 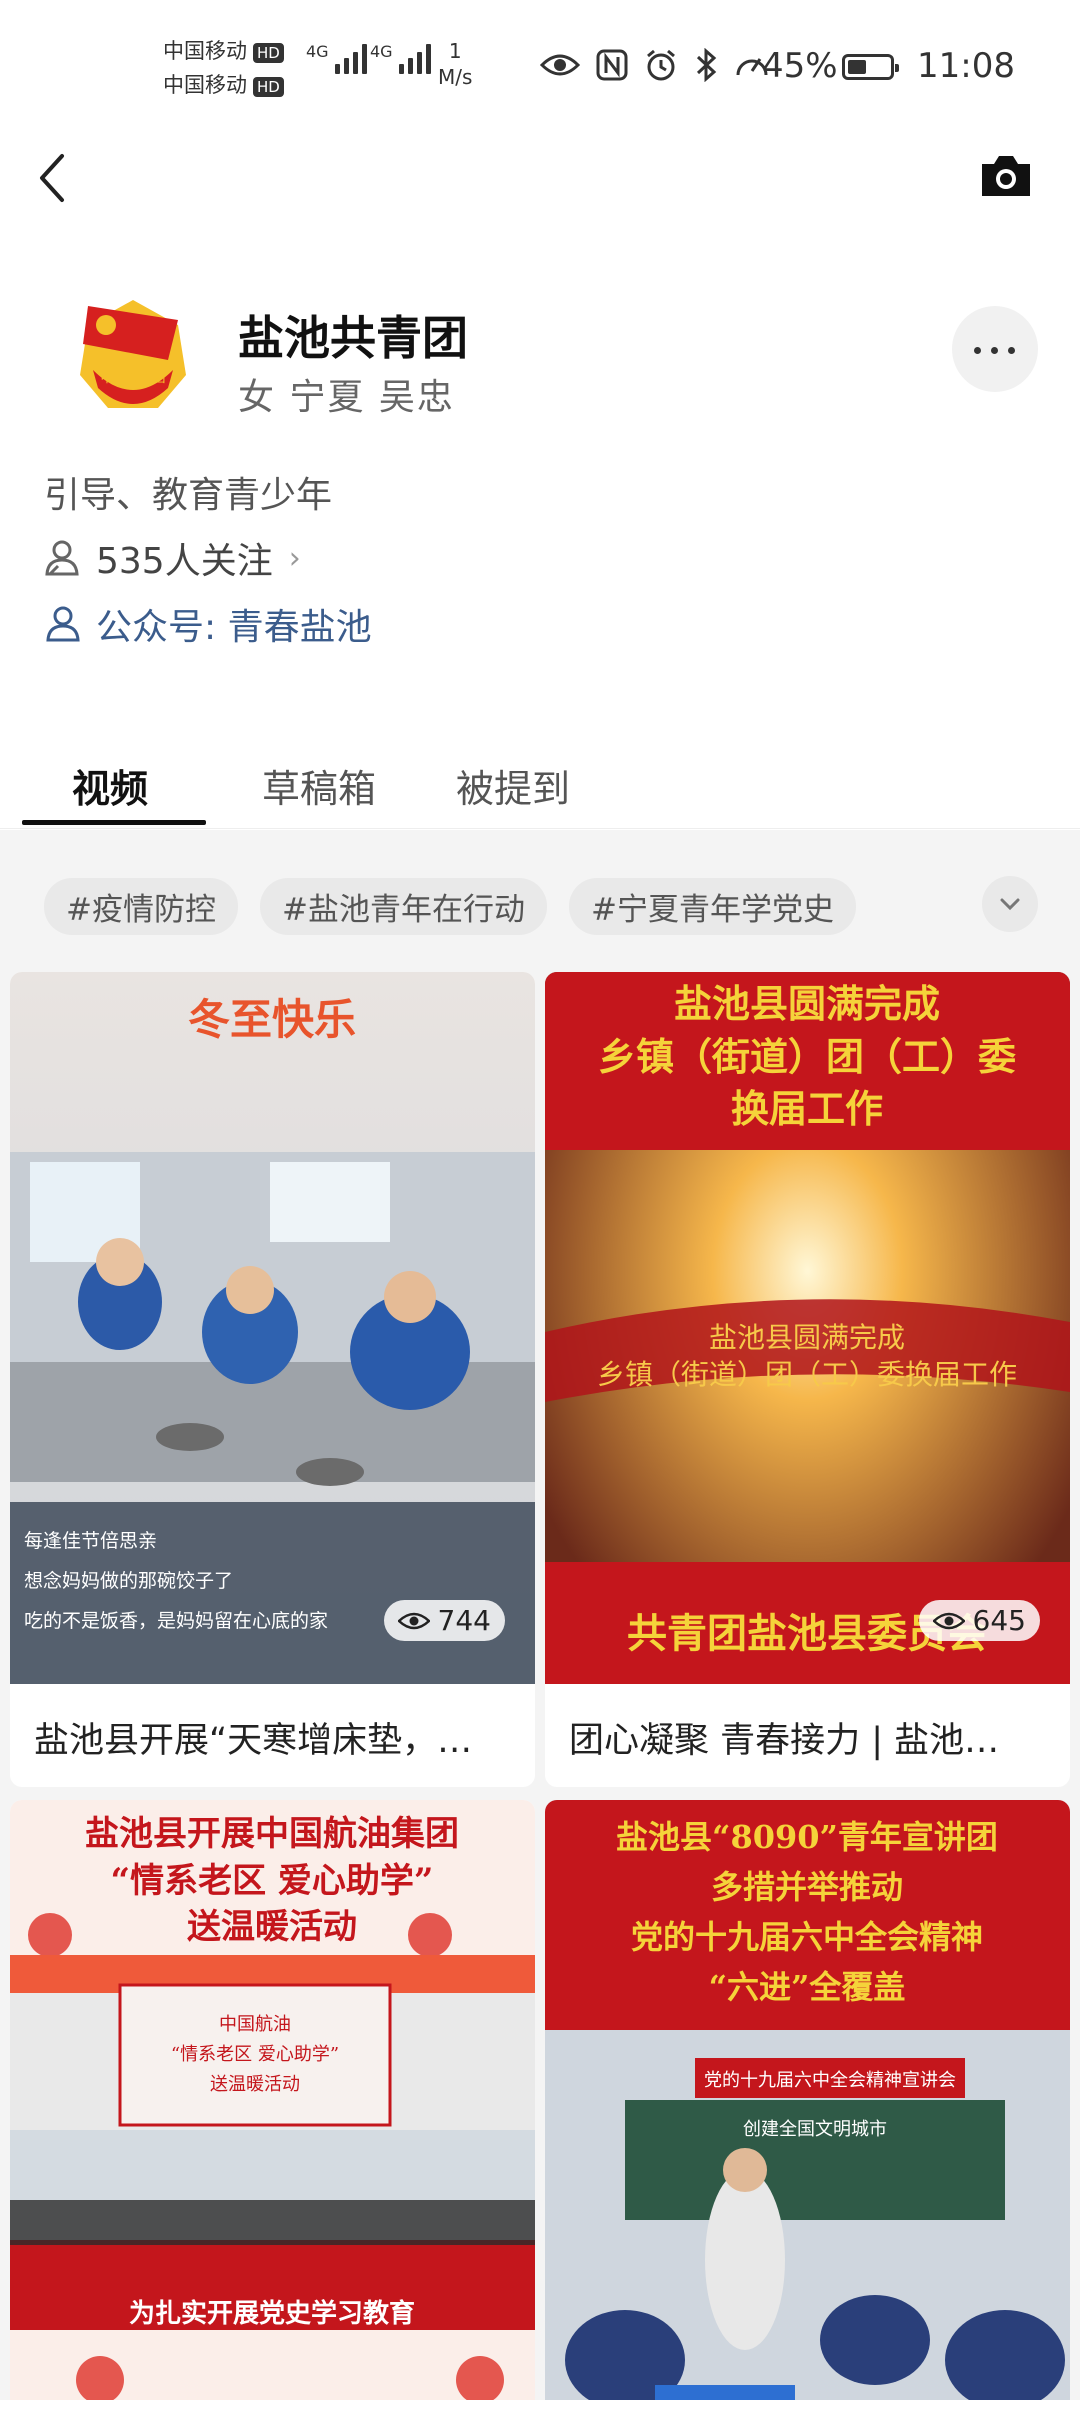 I want to click on tab-mentions: 被提到, so click(x=513, y=785).